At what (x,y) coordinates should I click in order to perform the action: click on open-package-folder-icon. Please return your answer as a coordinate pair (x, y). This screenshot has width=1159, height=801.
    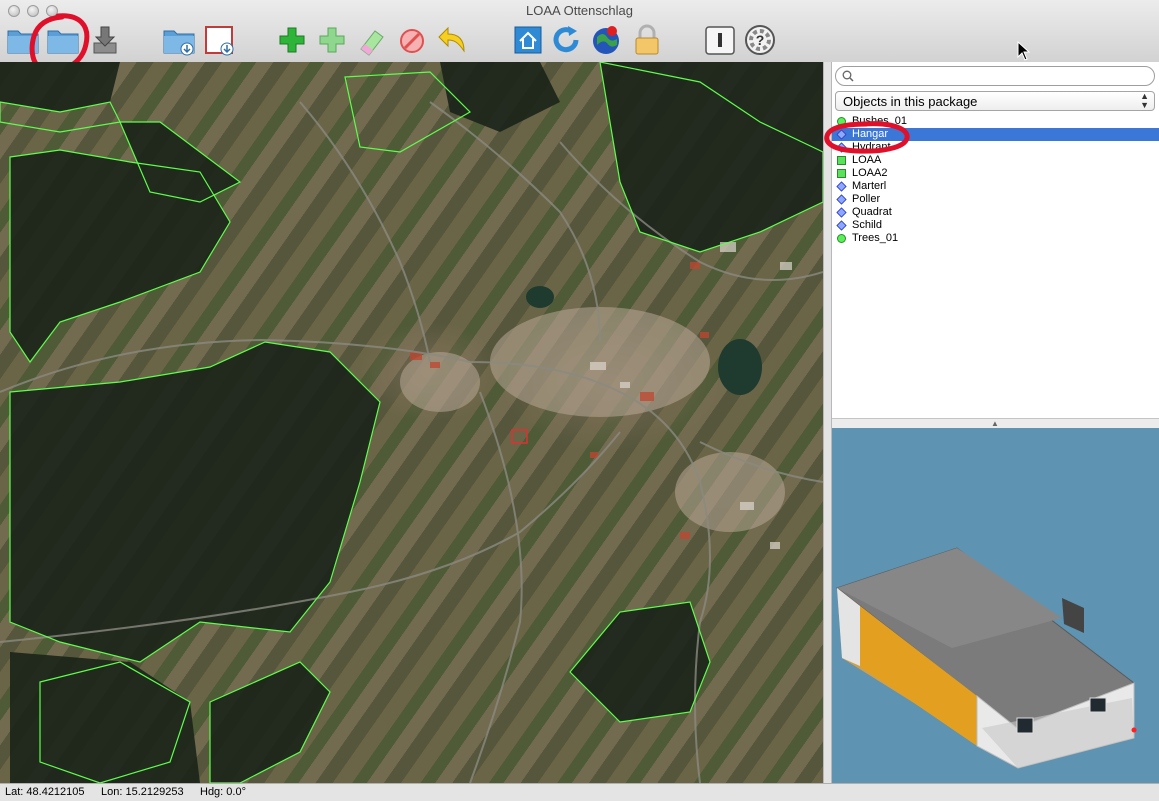
    Looking at the image, I should click on (63, 40).